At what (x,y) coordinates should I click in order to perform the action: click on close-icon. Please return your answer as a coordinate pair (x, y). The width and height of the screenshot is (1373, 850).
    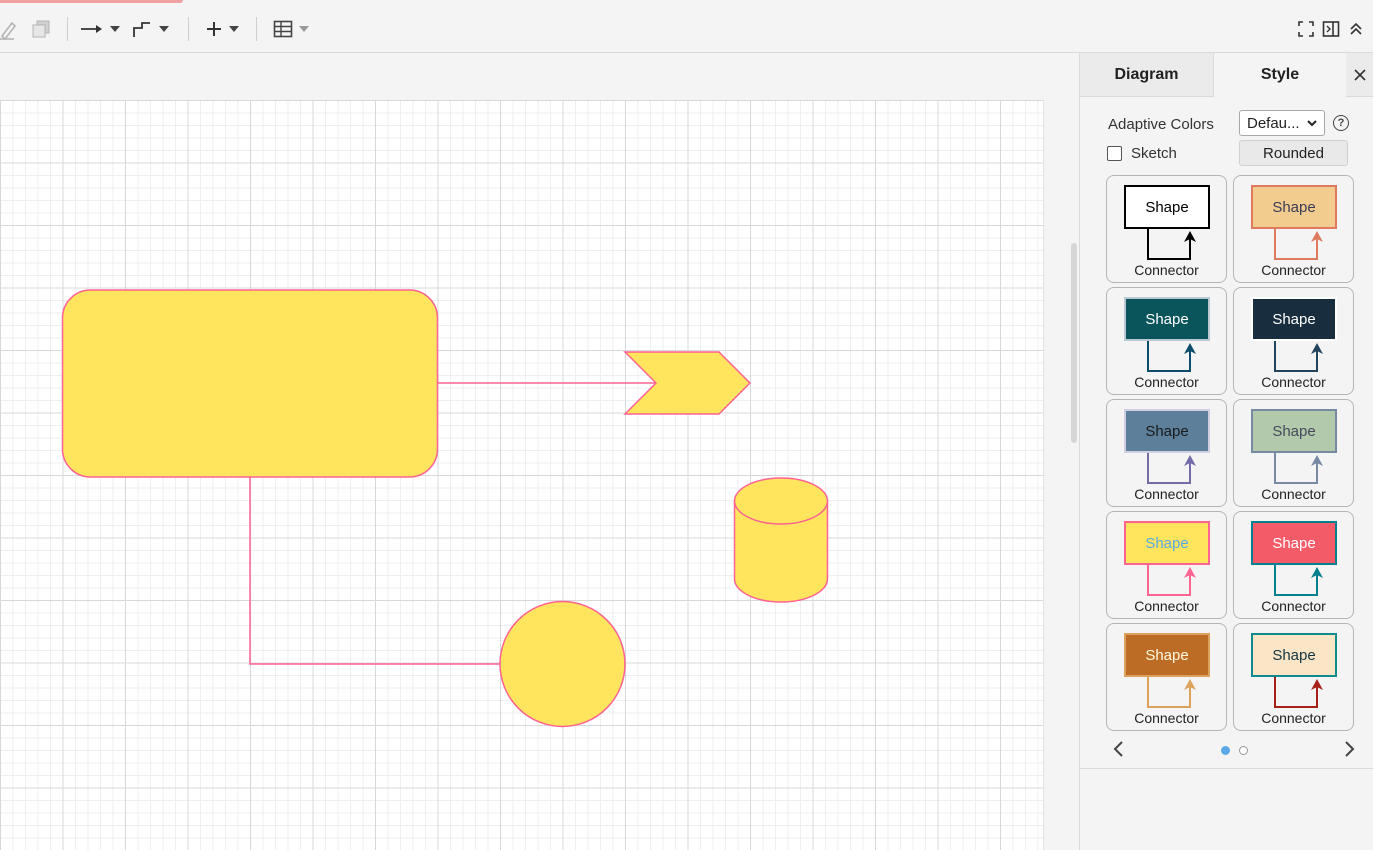
    Looking at the image, I should click on (1360, 74).